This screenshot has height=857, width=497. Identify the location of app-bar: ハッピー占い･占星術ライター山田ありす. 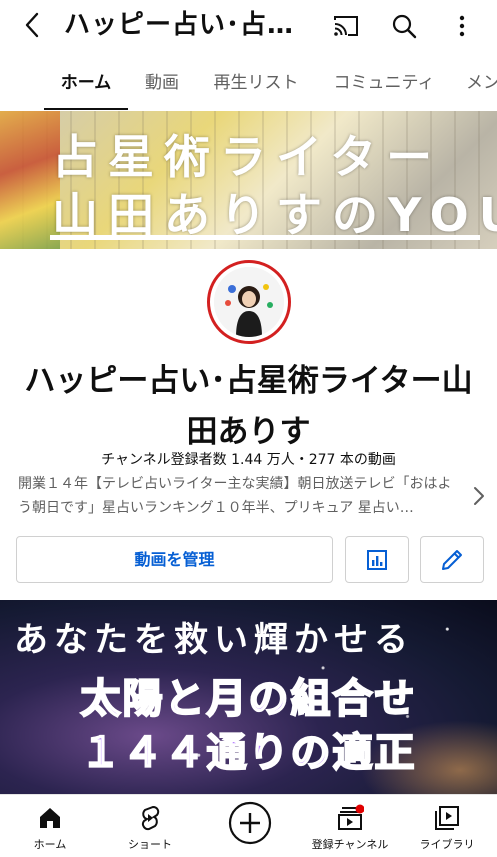
(248, 26).